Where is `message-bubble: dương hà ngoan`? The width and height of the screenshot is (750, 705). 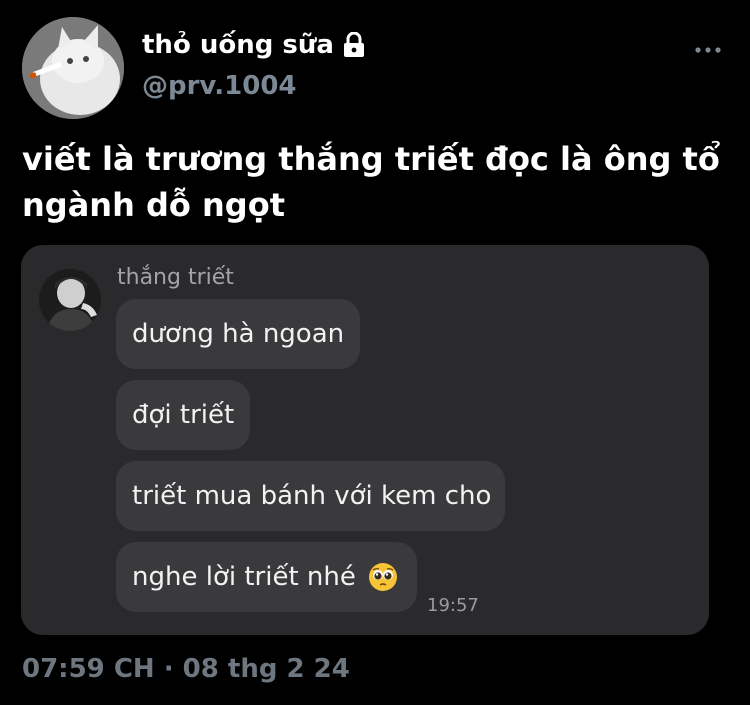
message-bubble: dương hà ngoan is located at coordinates (238, 334).